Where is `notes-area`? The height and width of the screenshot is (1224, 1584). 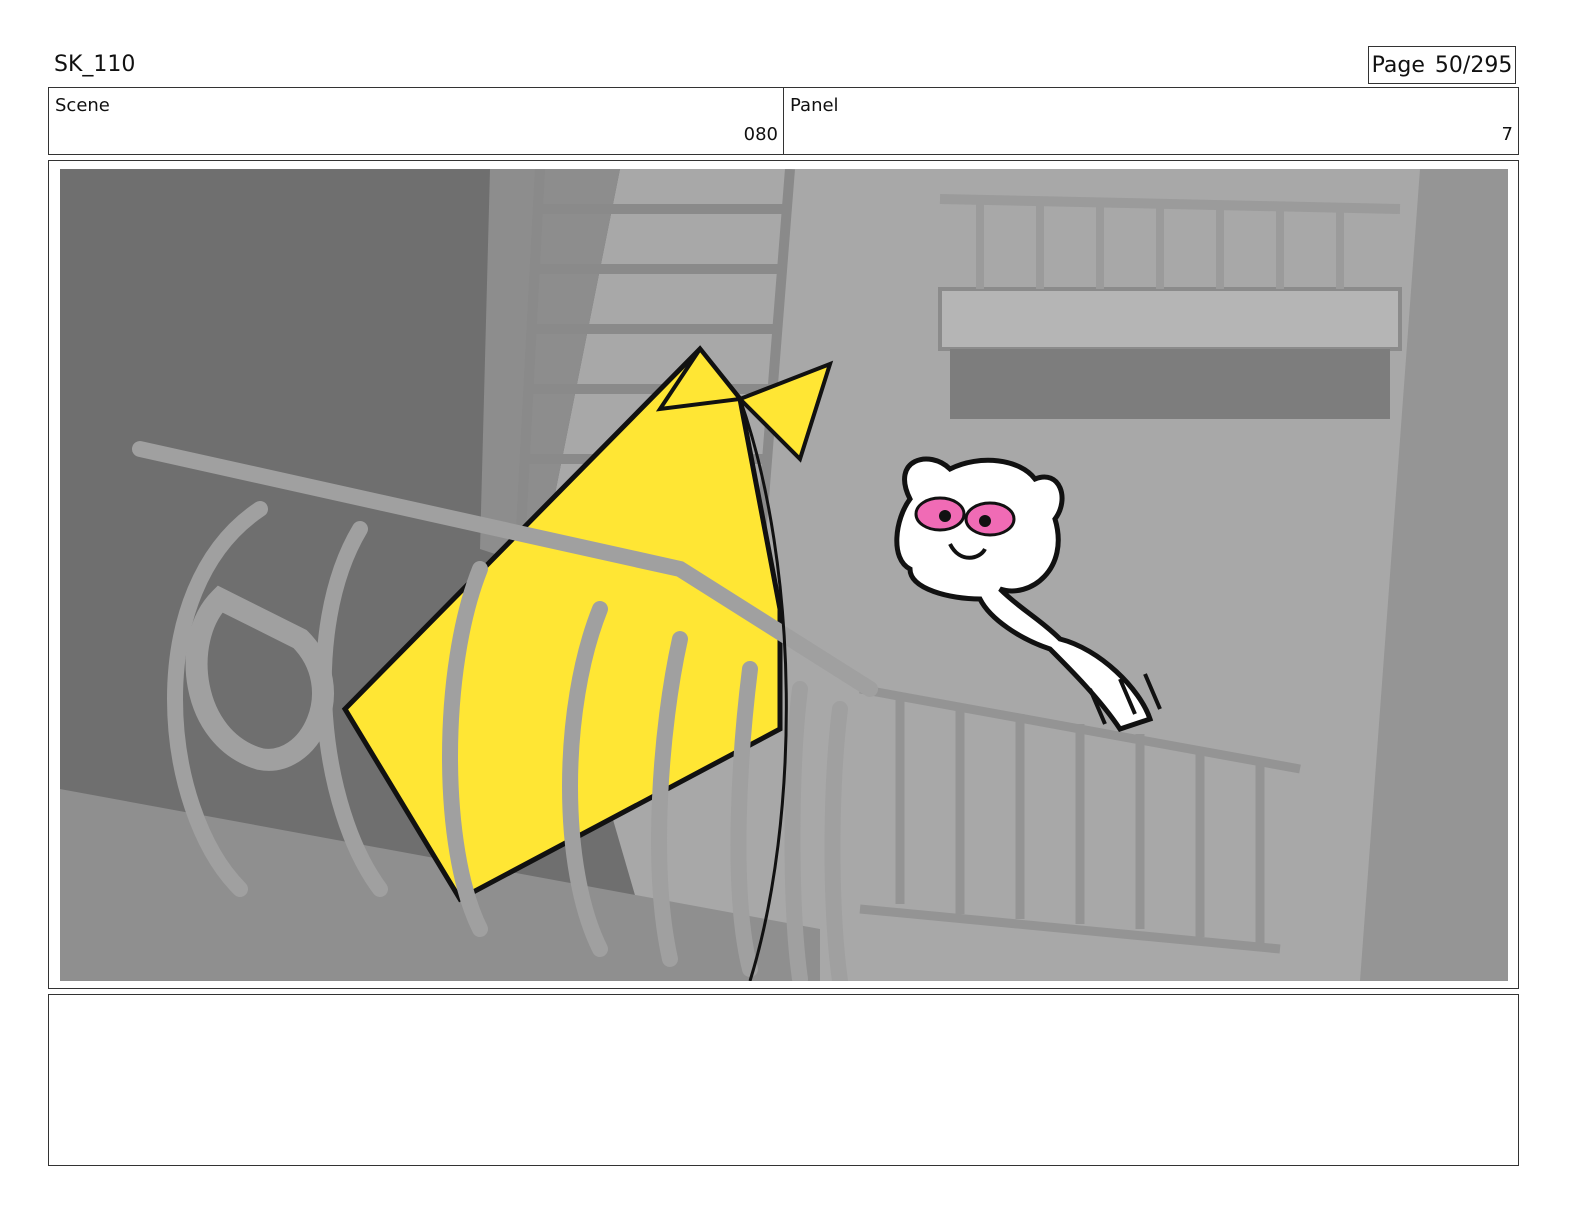
notes-area is located at coordinates (783, 1080).